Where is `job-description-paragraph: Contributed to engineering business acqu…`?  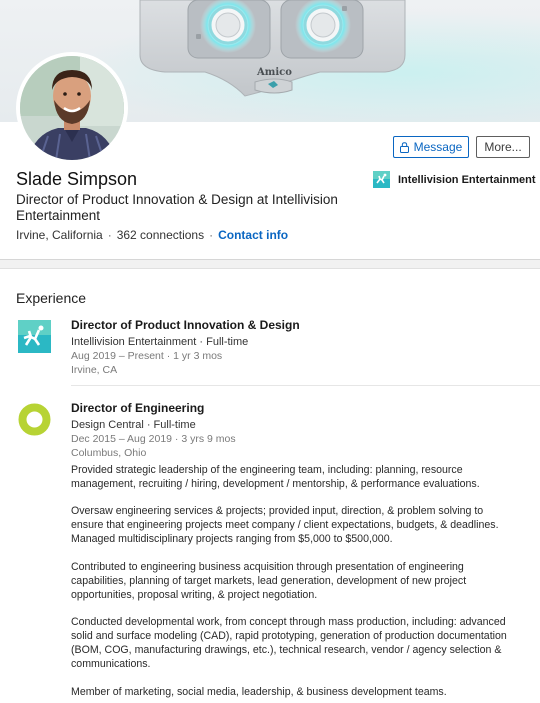
job-description-paragraph: Contributed to engineering business acqu… is located at coordinates (269, 581).